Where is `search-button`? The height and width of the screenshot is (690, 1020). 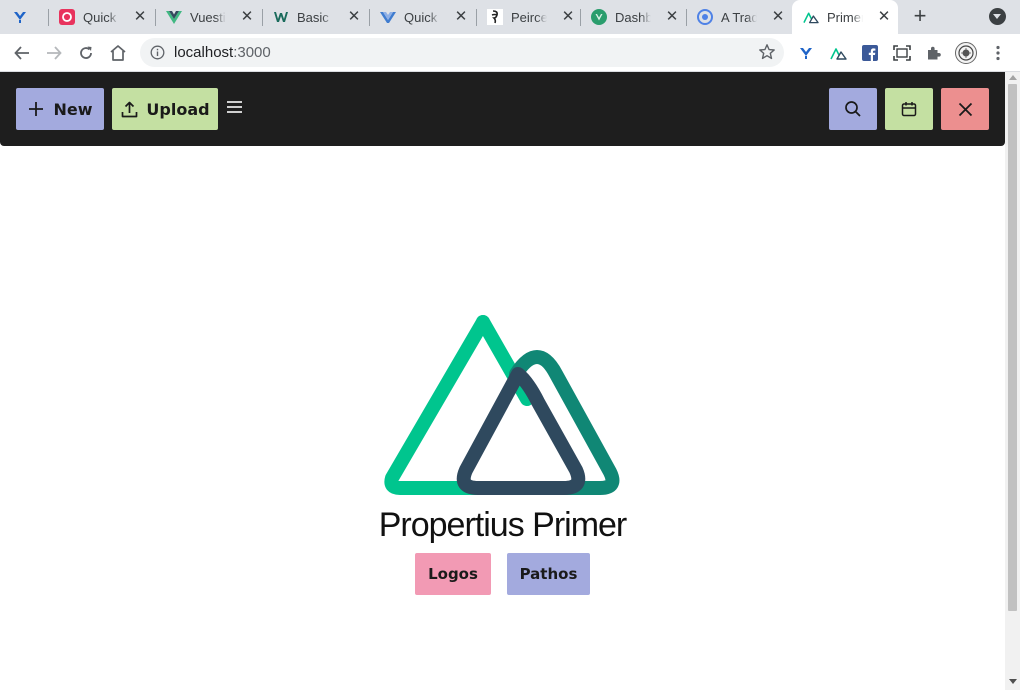
search-button is located at coordinates (853, 109).